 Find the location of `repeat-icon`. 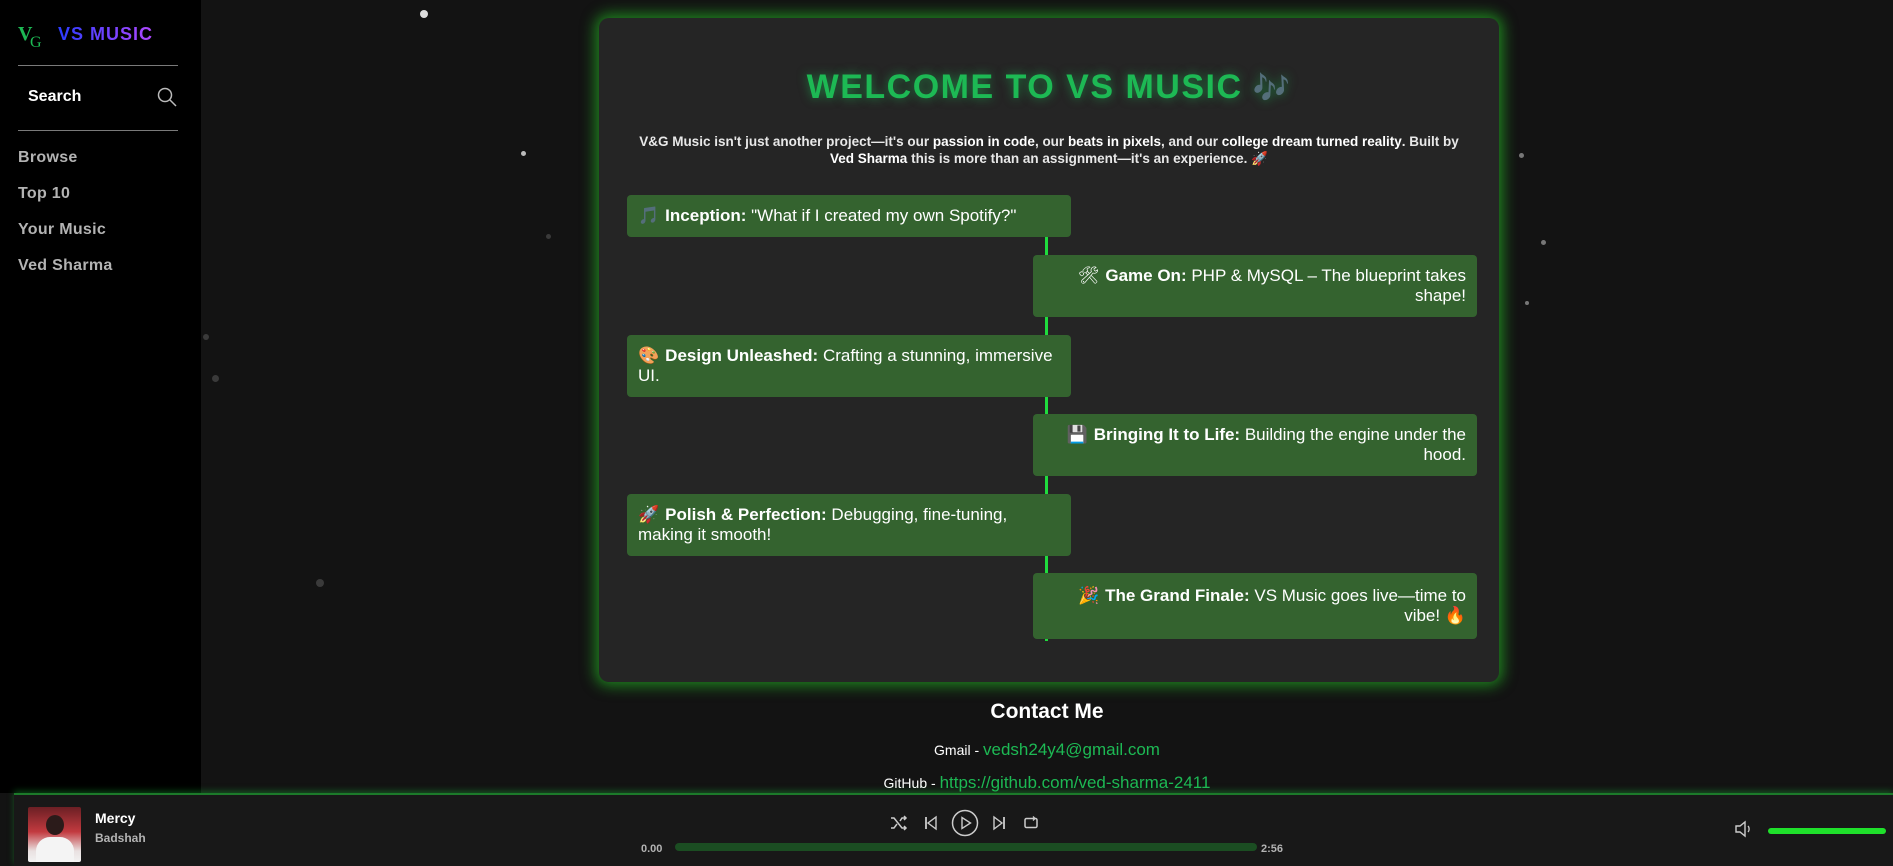

repeat-icon is located at coordinates (1031, 822).